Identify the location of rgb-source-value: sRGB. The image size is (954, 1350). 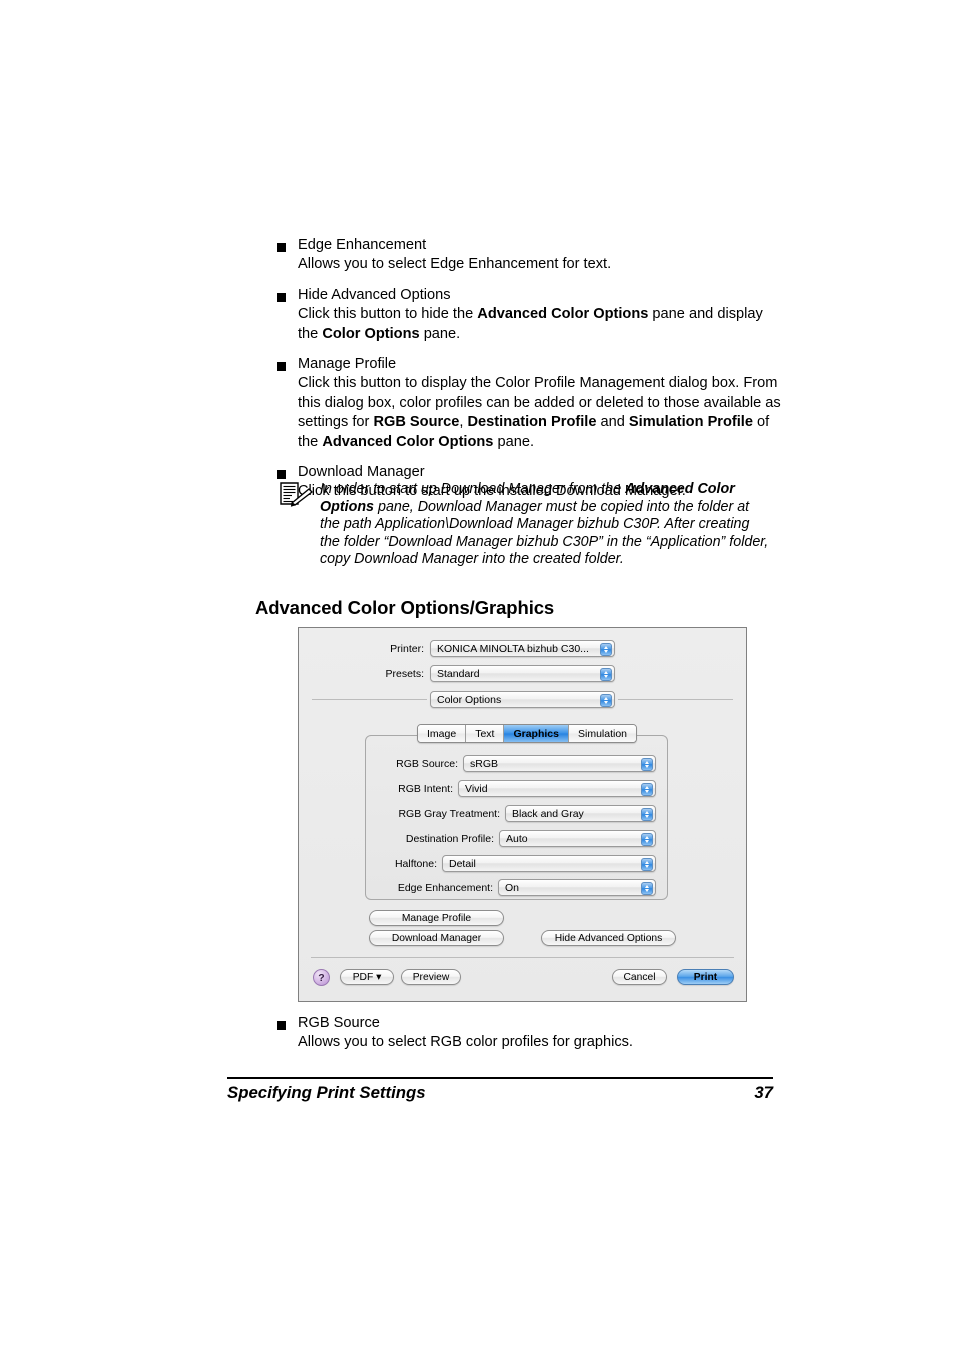
(484, 763).